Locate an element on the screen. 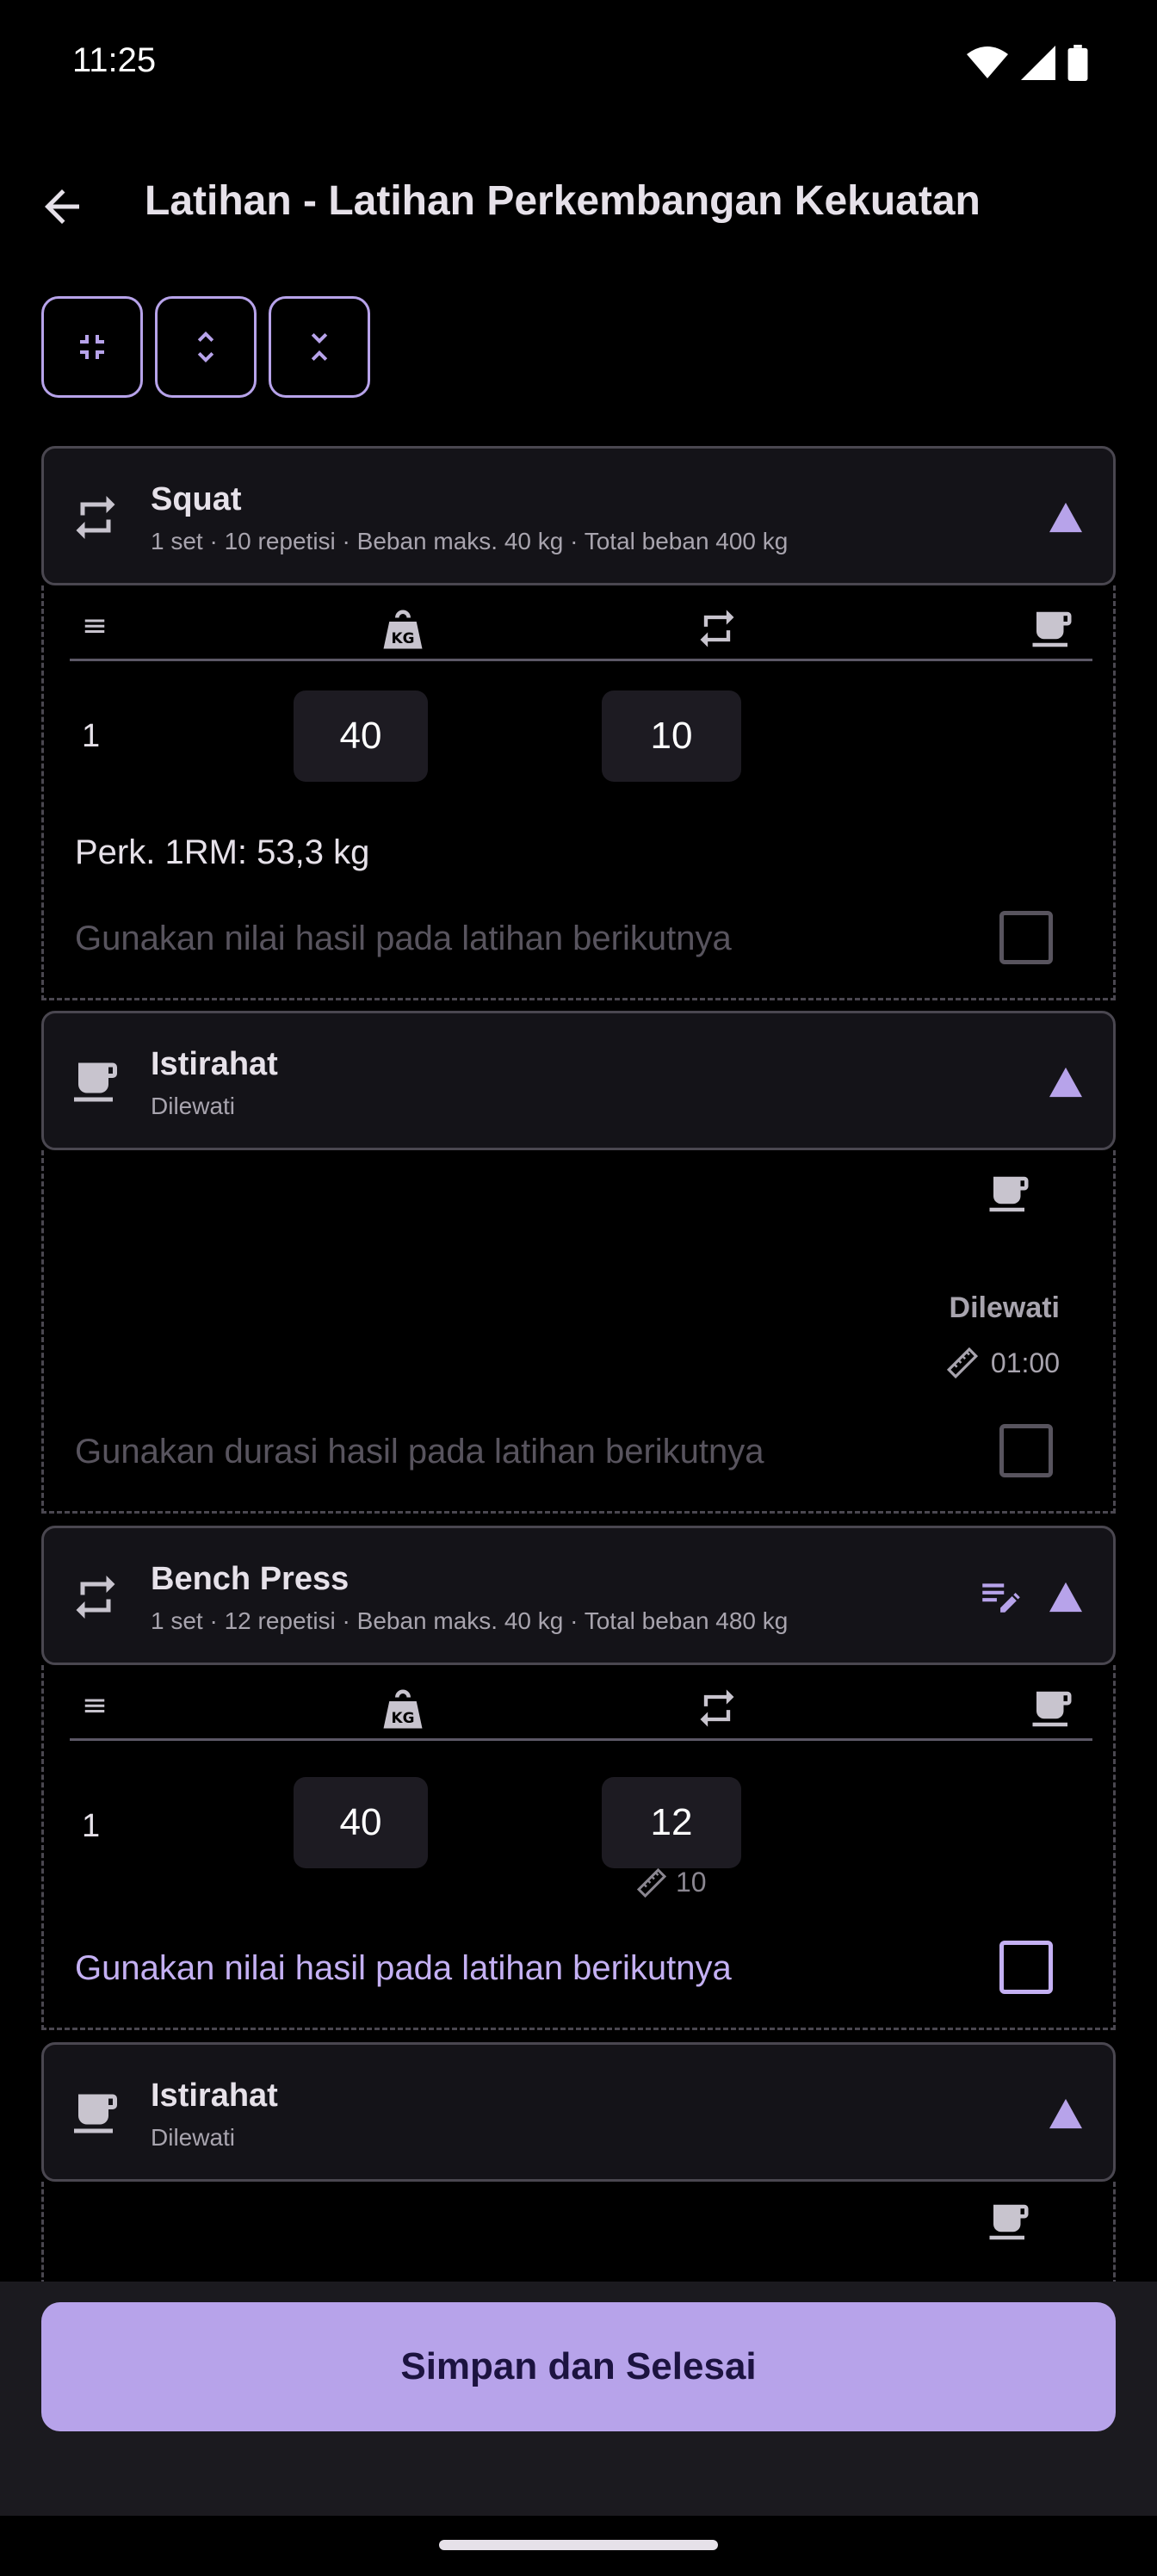 The height and width of the screenshot is (2576, 1157). toolbar is located at coordinates (206, 347).